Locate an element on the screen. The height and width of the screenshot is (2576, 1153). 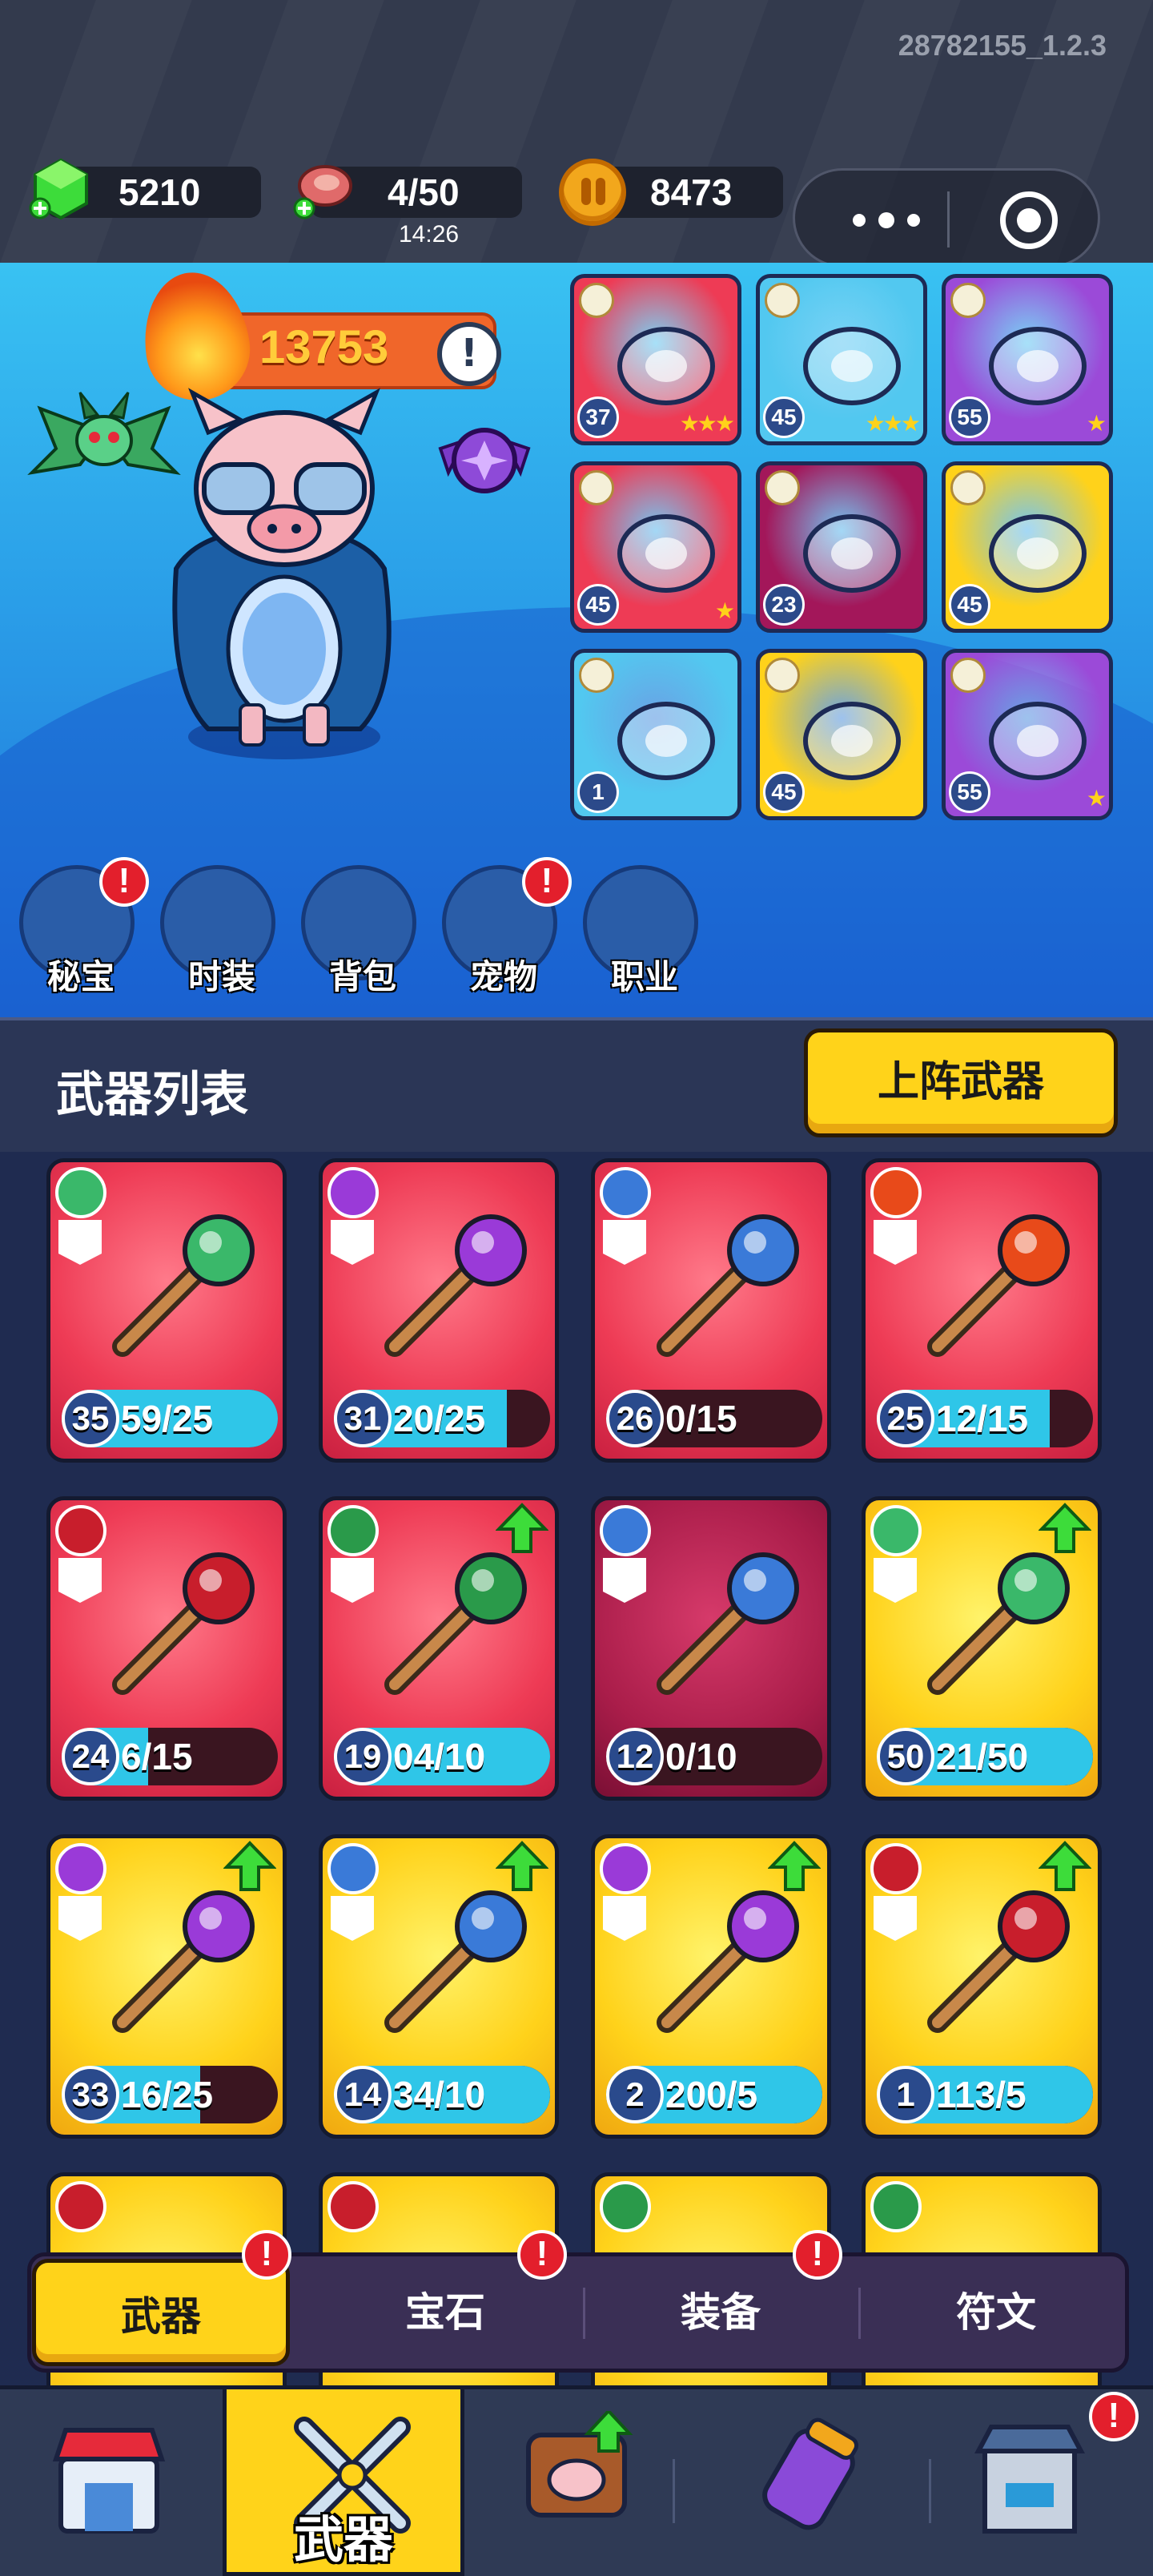
weapon-progress-text: 0/10 is located at coordinates (701, 1757).